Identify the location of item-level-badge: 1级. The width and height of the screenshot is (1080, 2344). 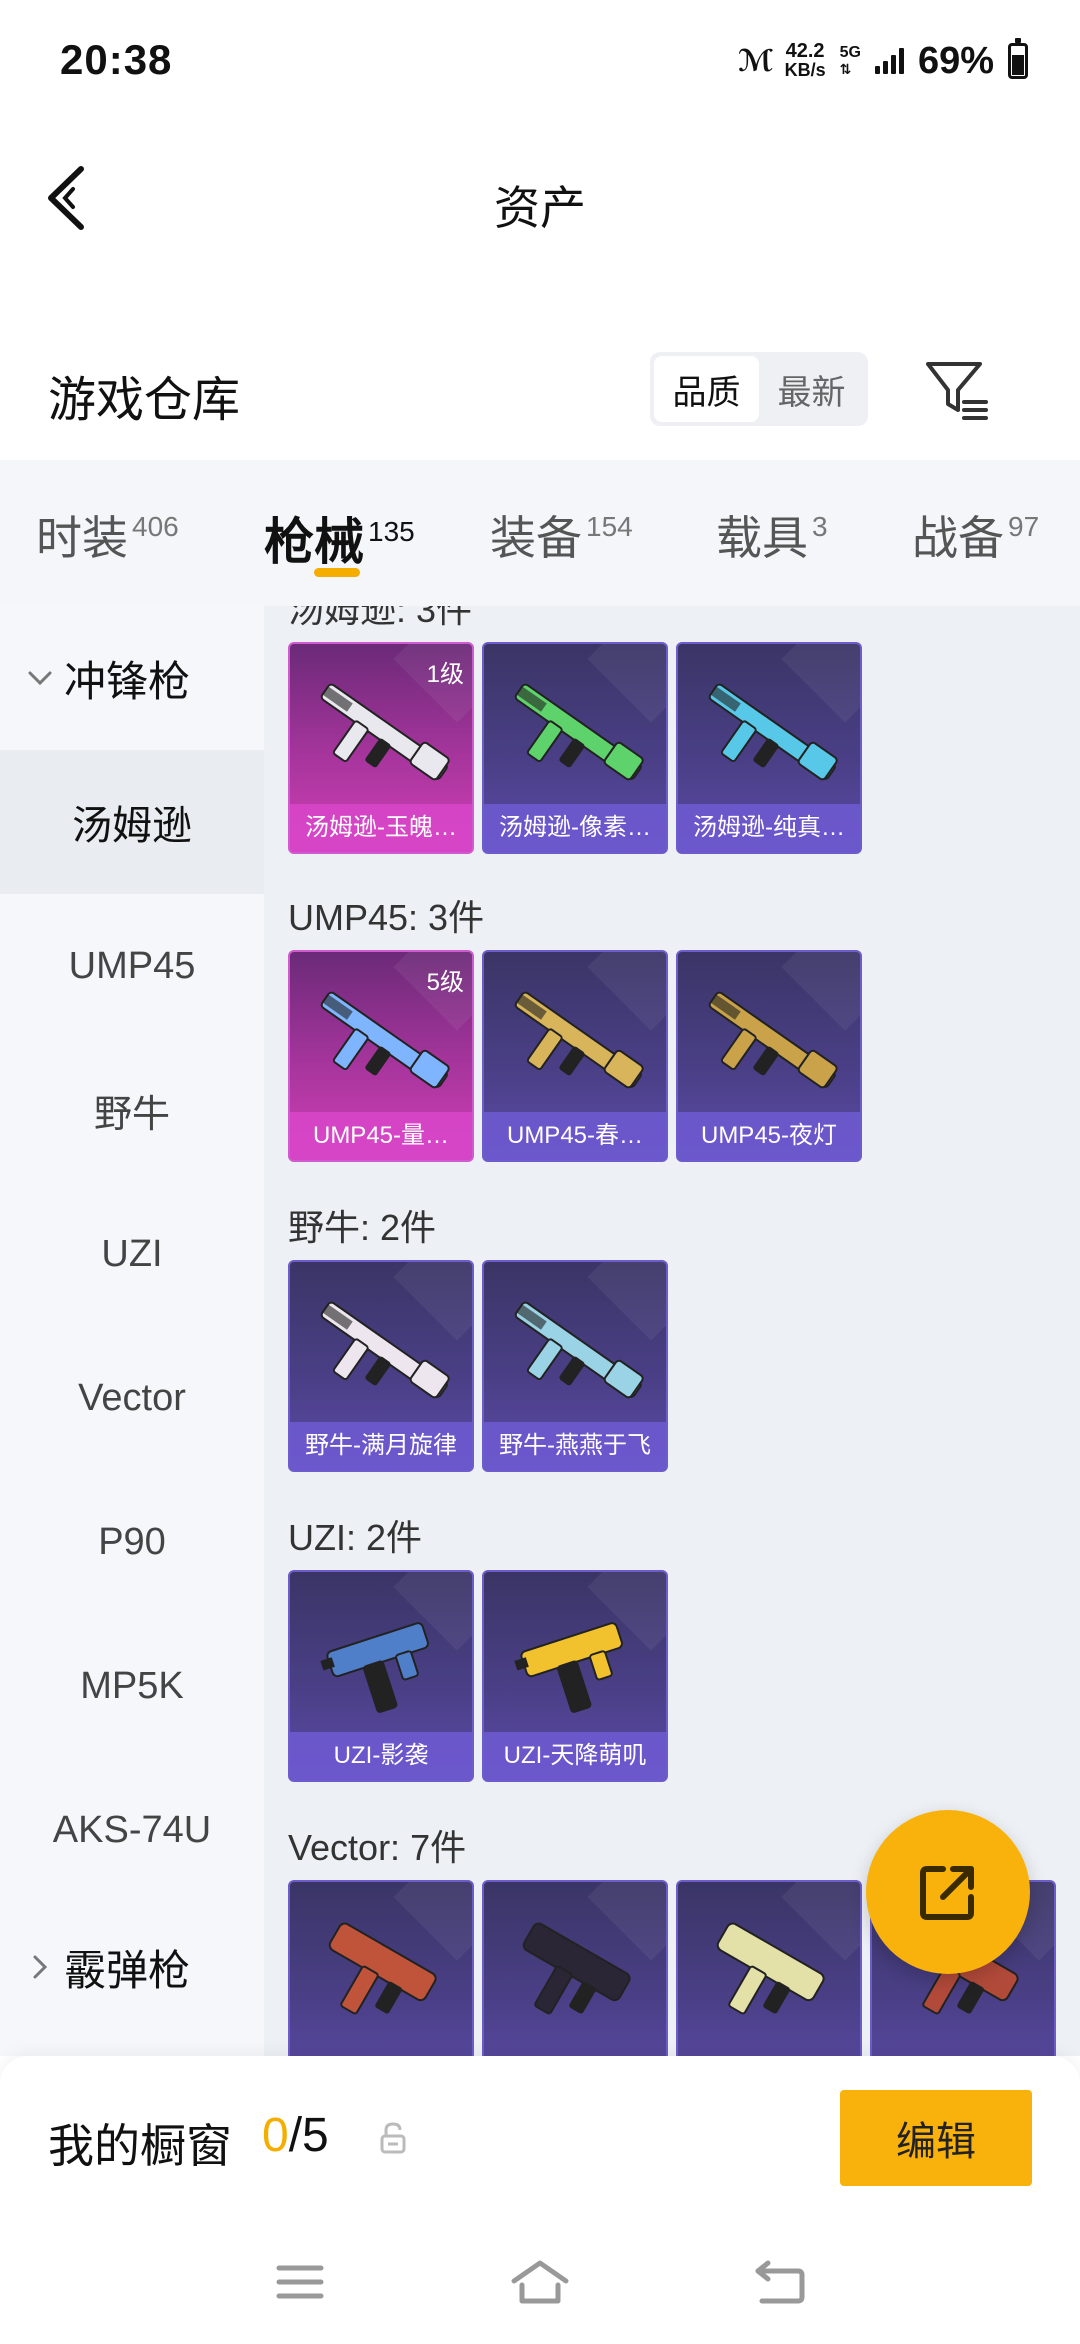
(445, 674).